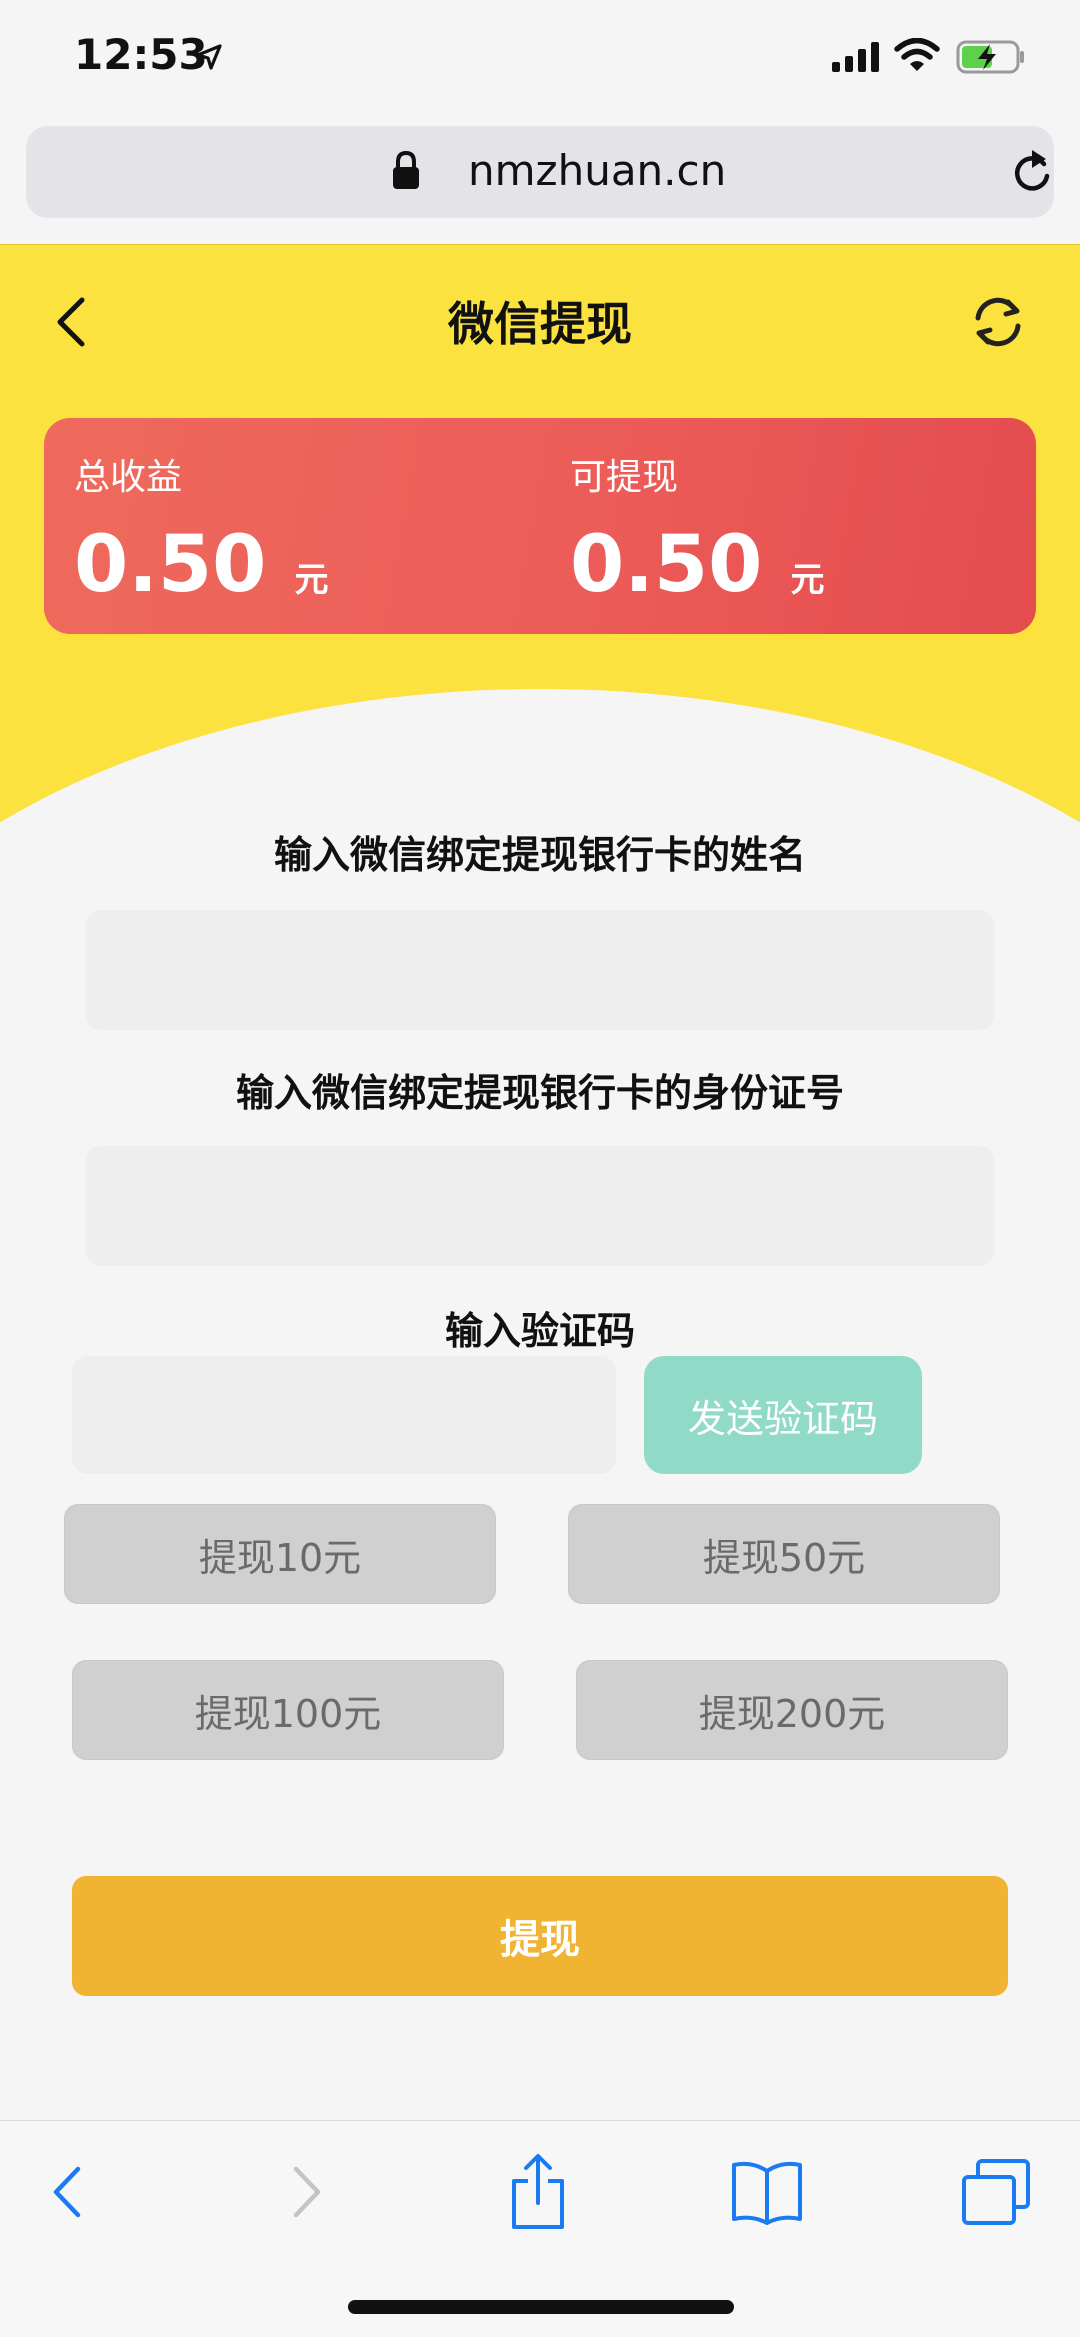 The height and width of the screenshot is (2337, 1080). I want to click on total-earnings-label: 总收益, so click(128, 477).